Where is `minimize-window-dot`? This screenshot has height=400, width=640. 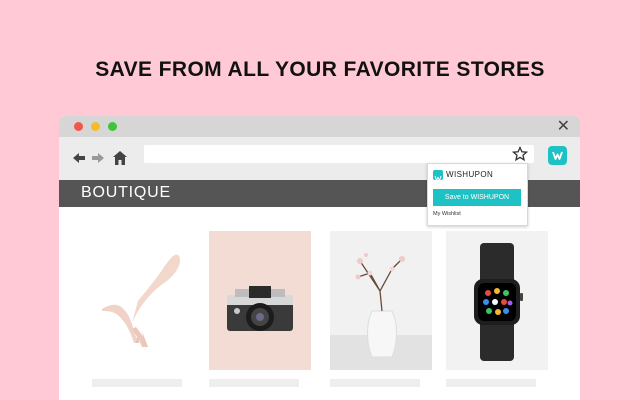 minimize-window-dot is located at coordinates (95, 126).